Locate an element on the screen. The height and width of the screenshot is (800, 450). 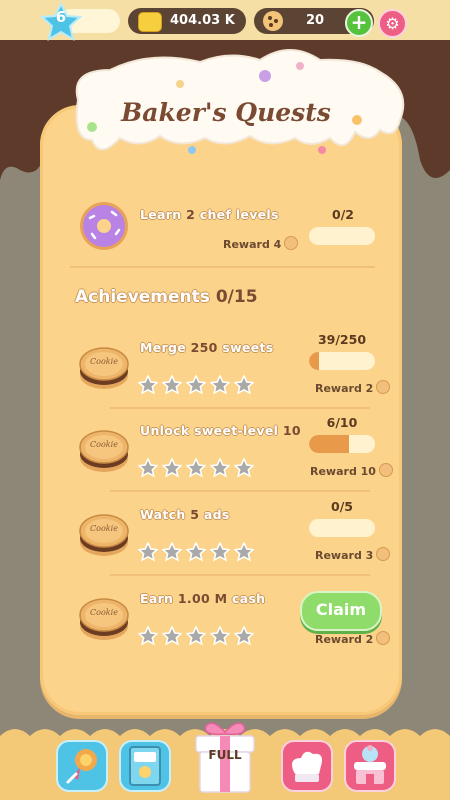
achievement-label-number: 250 is located at coordinates (204, 347).